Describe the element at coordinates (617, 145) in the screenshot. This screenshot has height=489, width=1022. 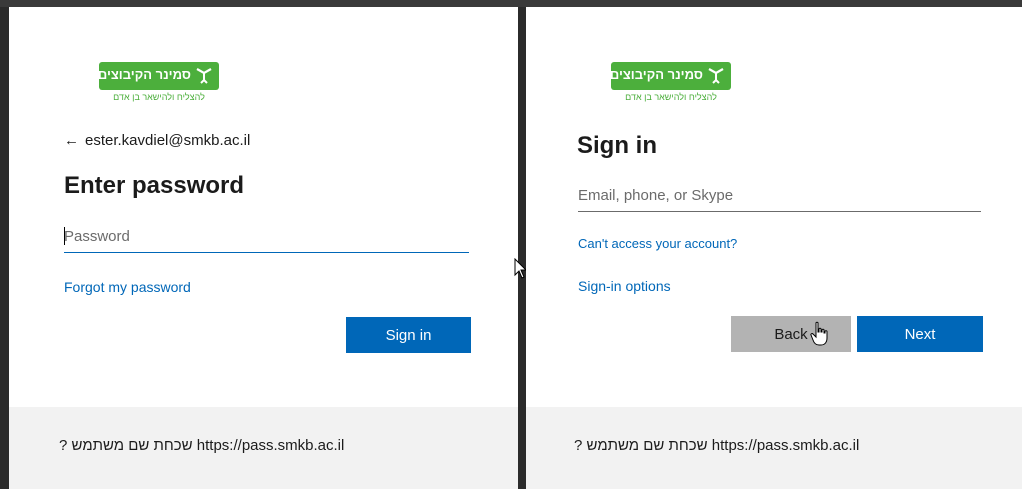
I see `page-title: Sign in` at that location.